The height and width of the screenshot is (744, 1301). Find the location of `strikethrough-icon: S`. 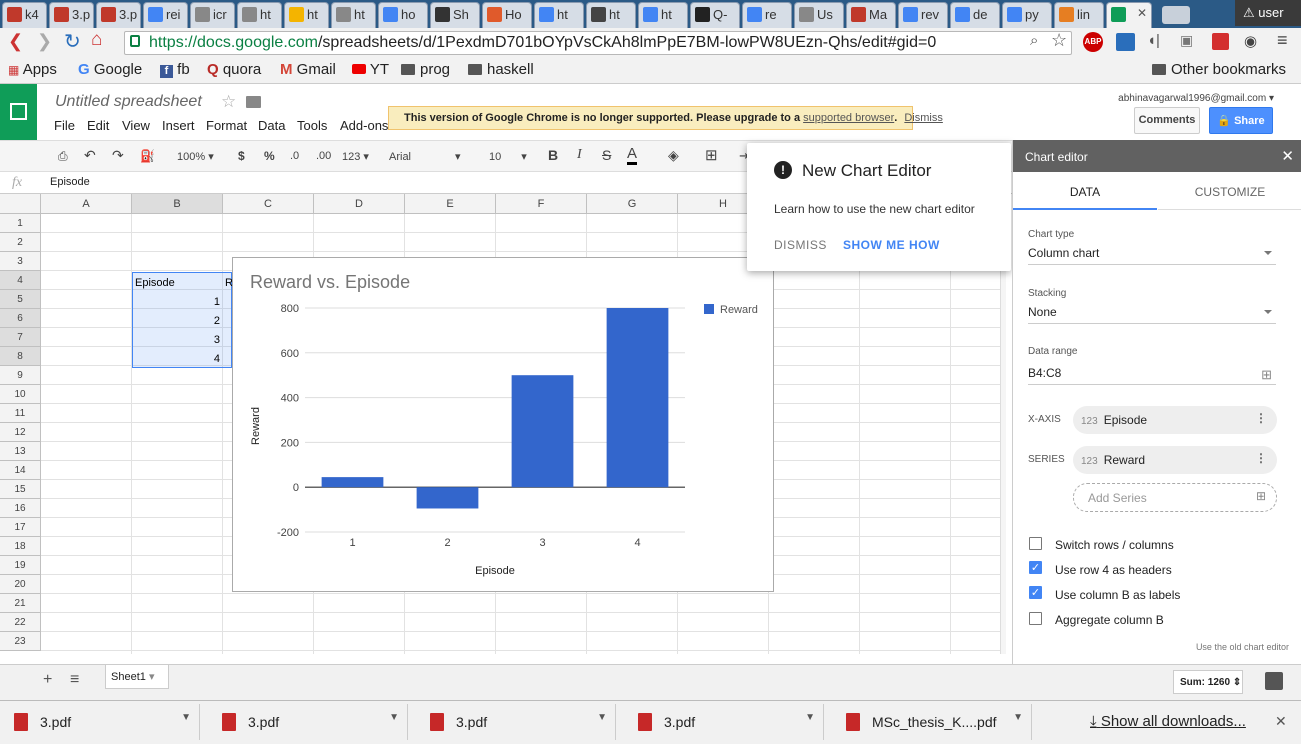

strikethrough-icon: S is located at coordinates (606, 155).